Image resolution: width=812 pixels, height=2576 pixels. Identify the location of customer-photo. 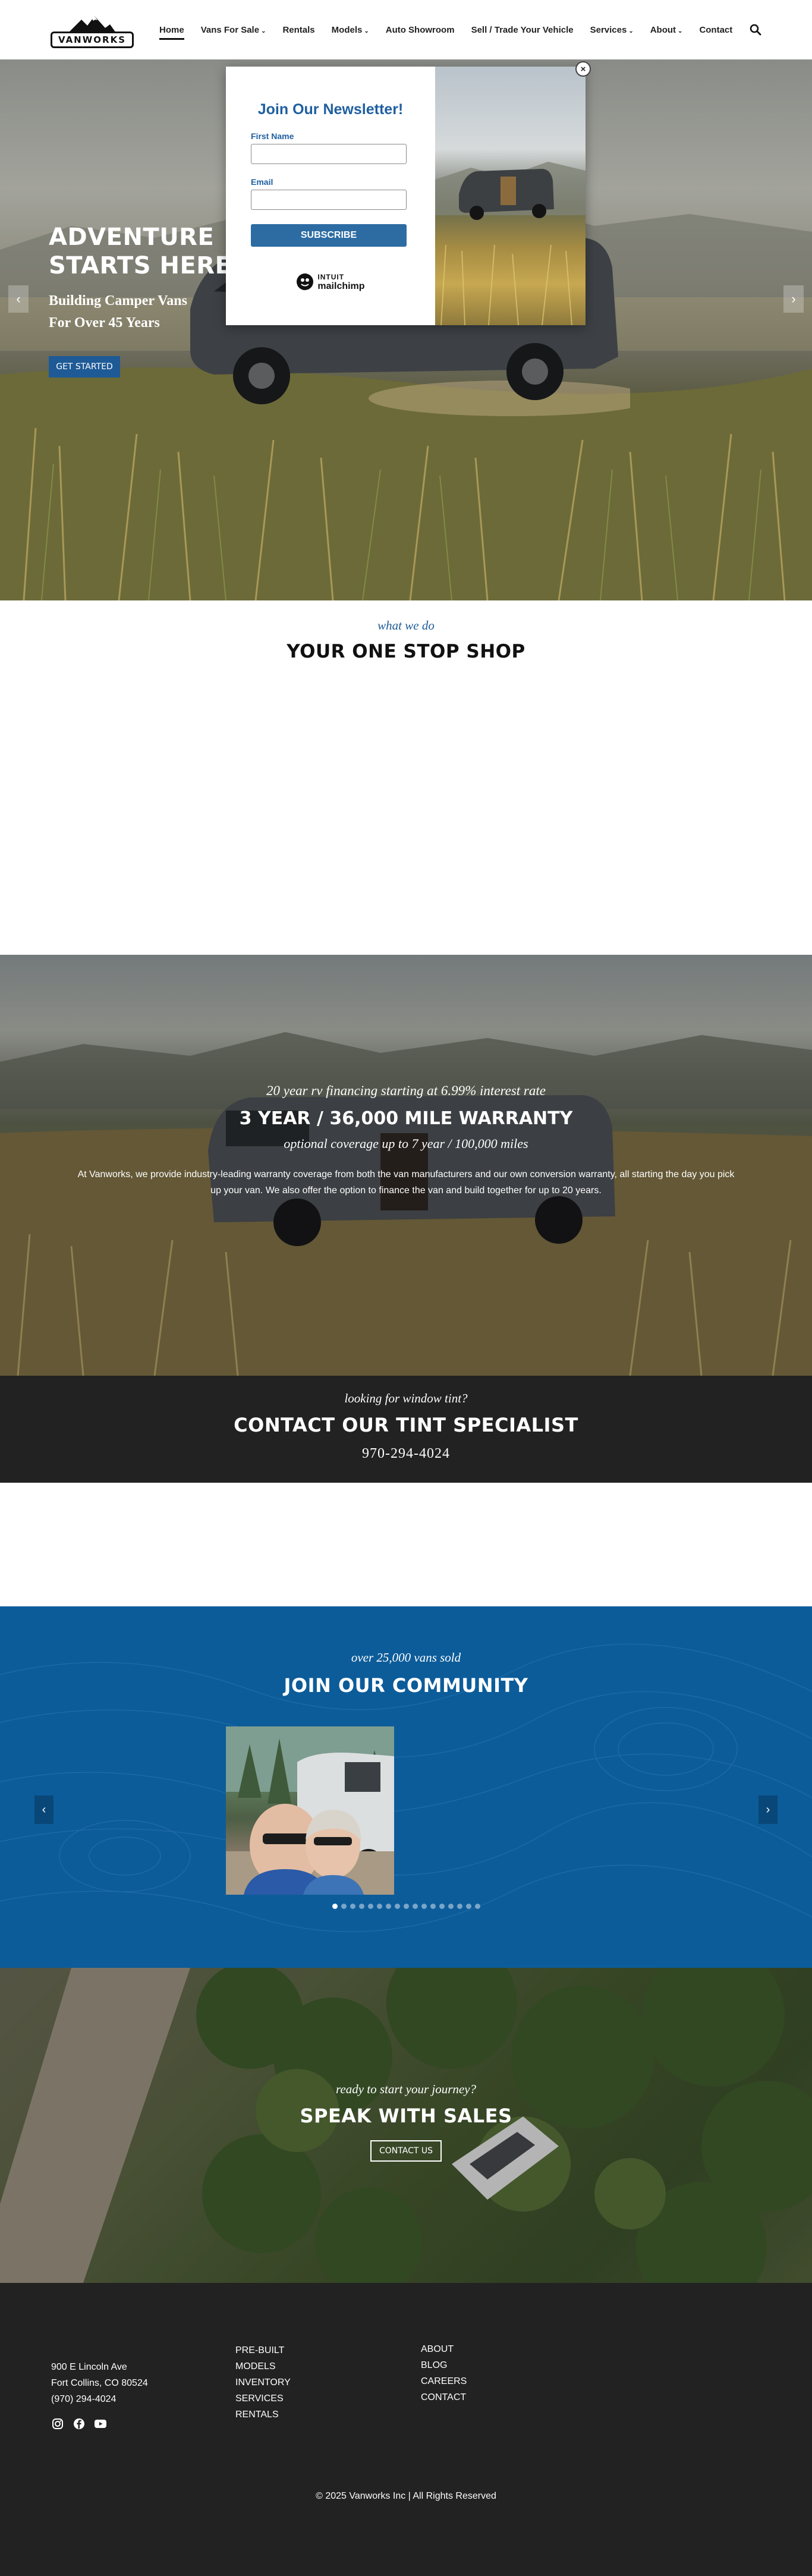
(310, 1810).